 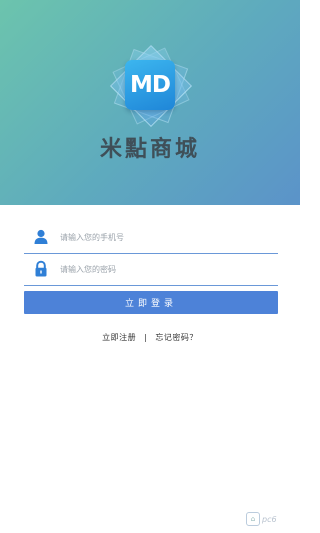 What do you see at coordinates (119, 337) in the screenshot?
I see `register-link: 立即注册` at bounding box center [119, 337].